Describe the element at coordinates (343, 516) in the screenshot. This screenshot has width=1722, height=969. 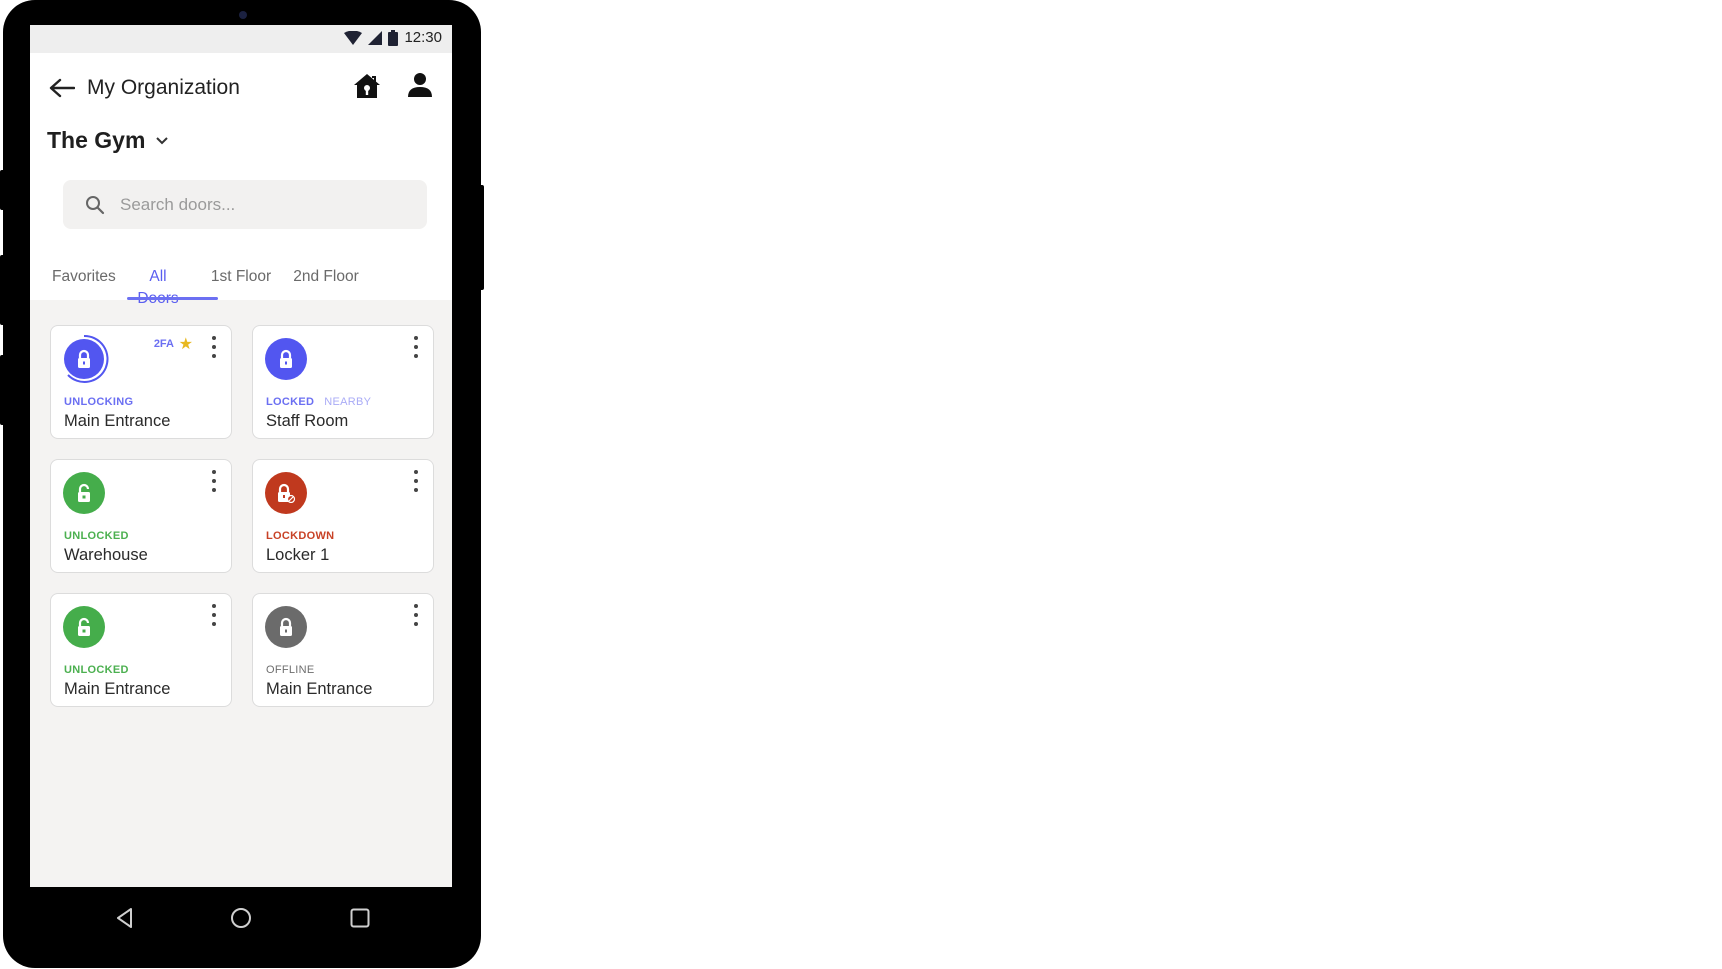
I see `door-card: LOCKDOWN Locker 1` at that location.